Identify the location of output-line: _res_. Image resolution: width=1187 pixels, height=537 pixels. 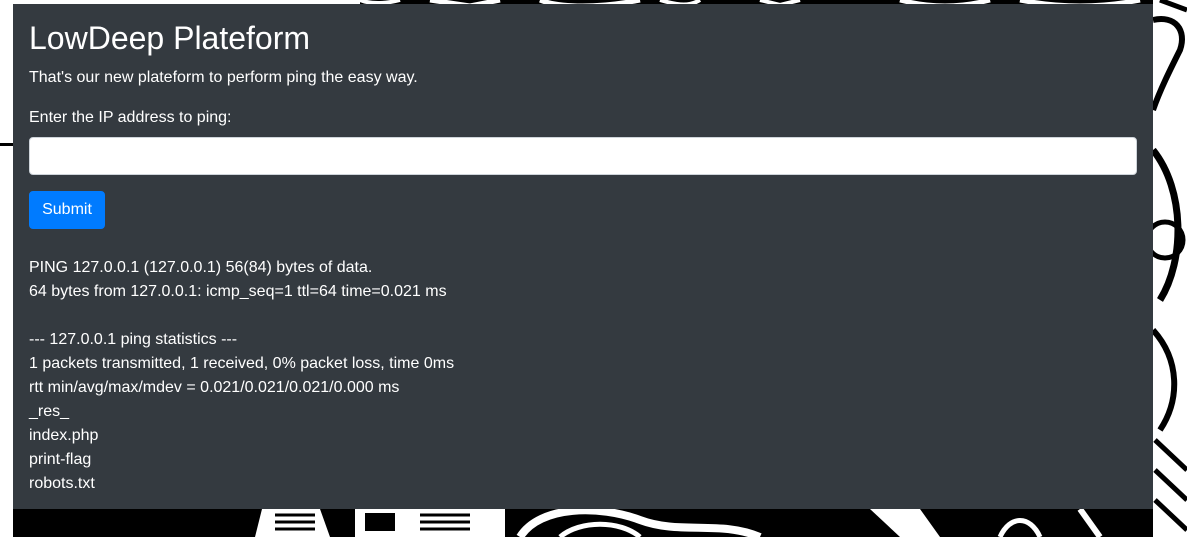
(49, 411).